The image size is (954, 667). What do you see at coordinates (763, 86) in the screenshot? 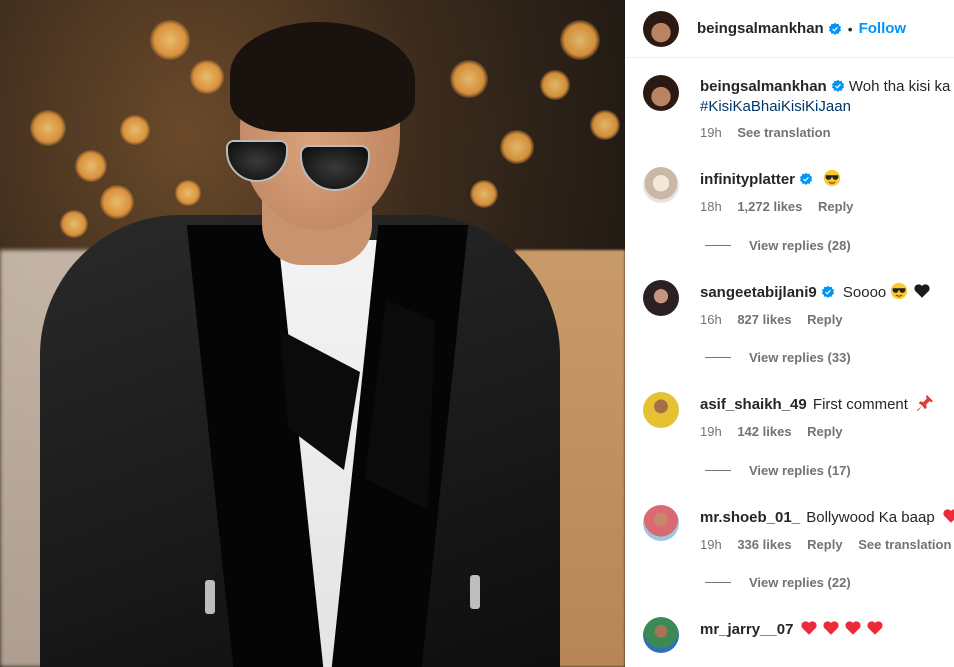
I see `caption-username: beingsalmankhan` at bounding box center [763, 86].